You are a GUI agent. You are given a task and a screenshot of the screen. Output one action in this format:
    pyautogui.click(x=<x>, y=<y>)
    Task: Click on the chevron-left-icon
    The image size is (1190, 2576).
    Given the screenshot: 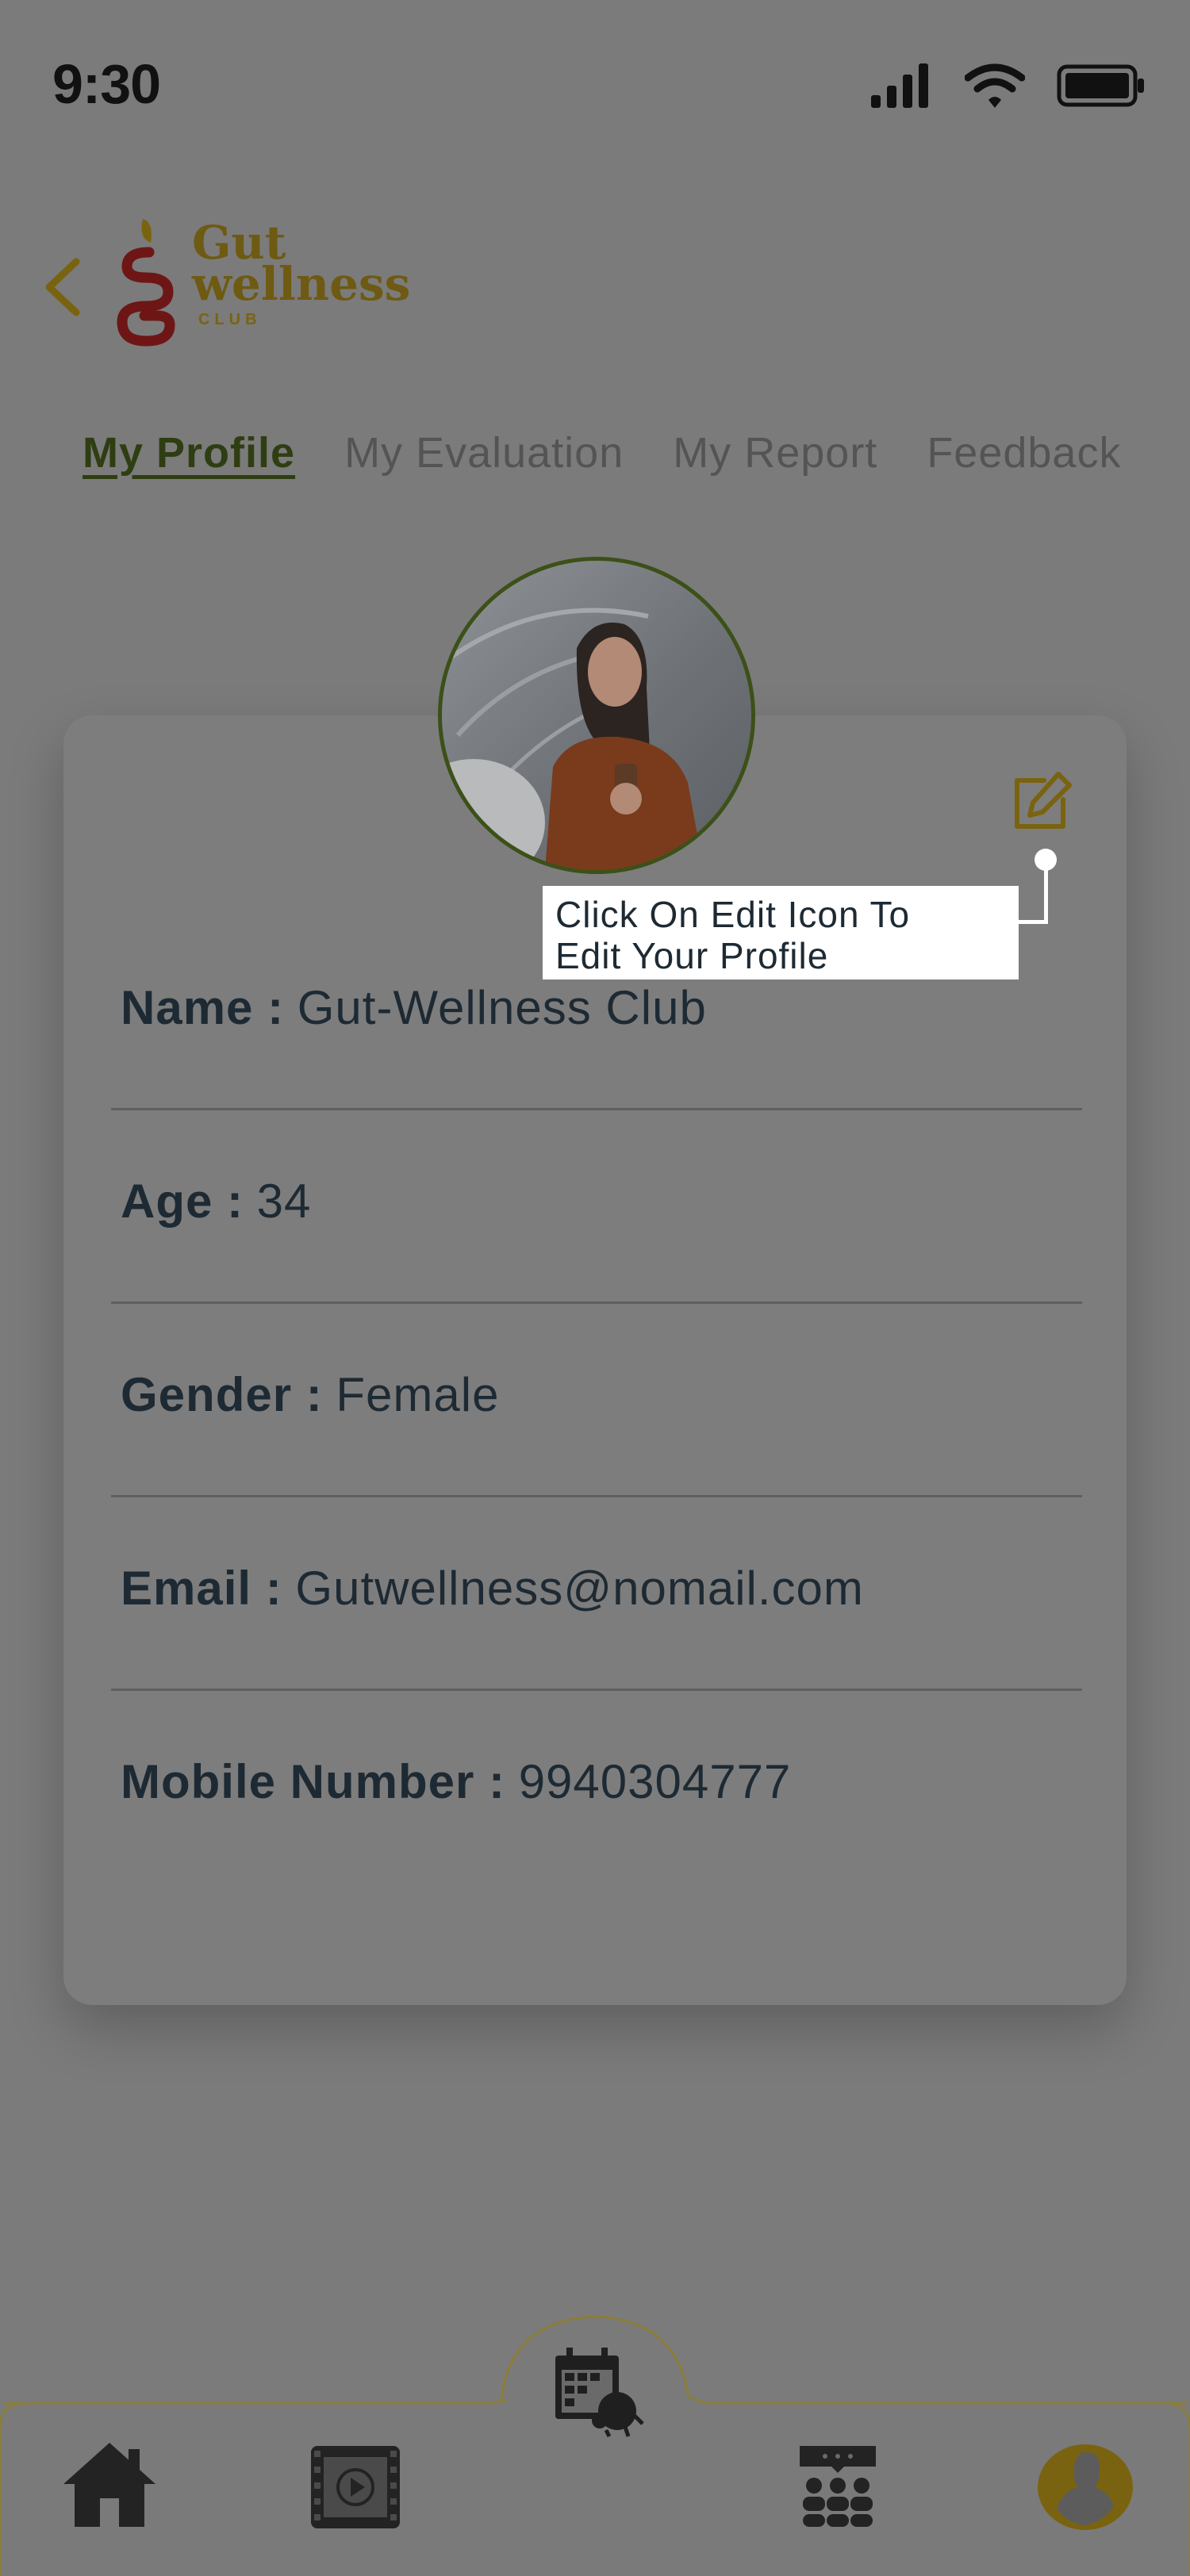 What is the action you would take?
    pyautogui.click(x=62, y=287)
    